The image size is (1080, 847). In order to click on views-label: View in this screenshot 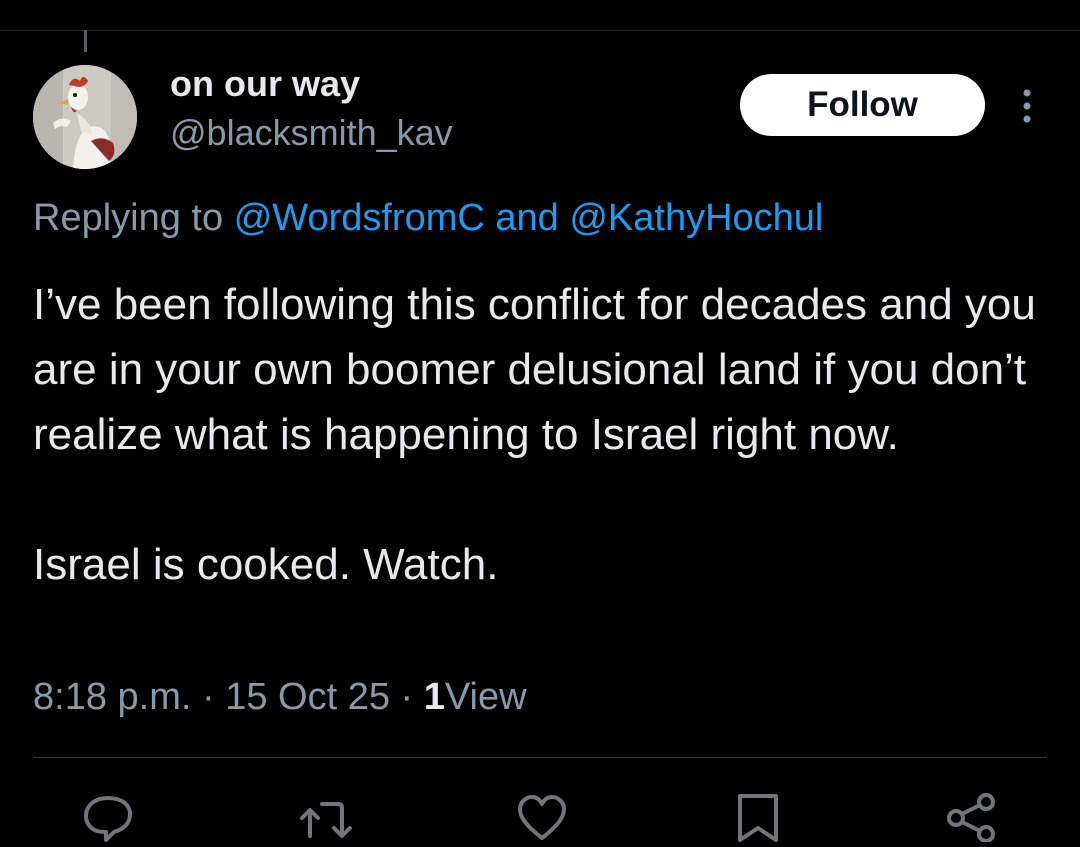, I will do `click(485, 697)`.